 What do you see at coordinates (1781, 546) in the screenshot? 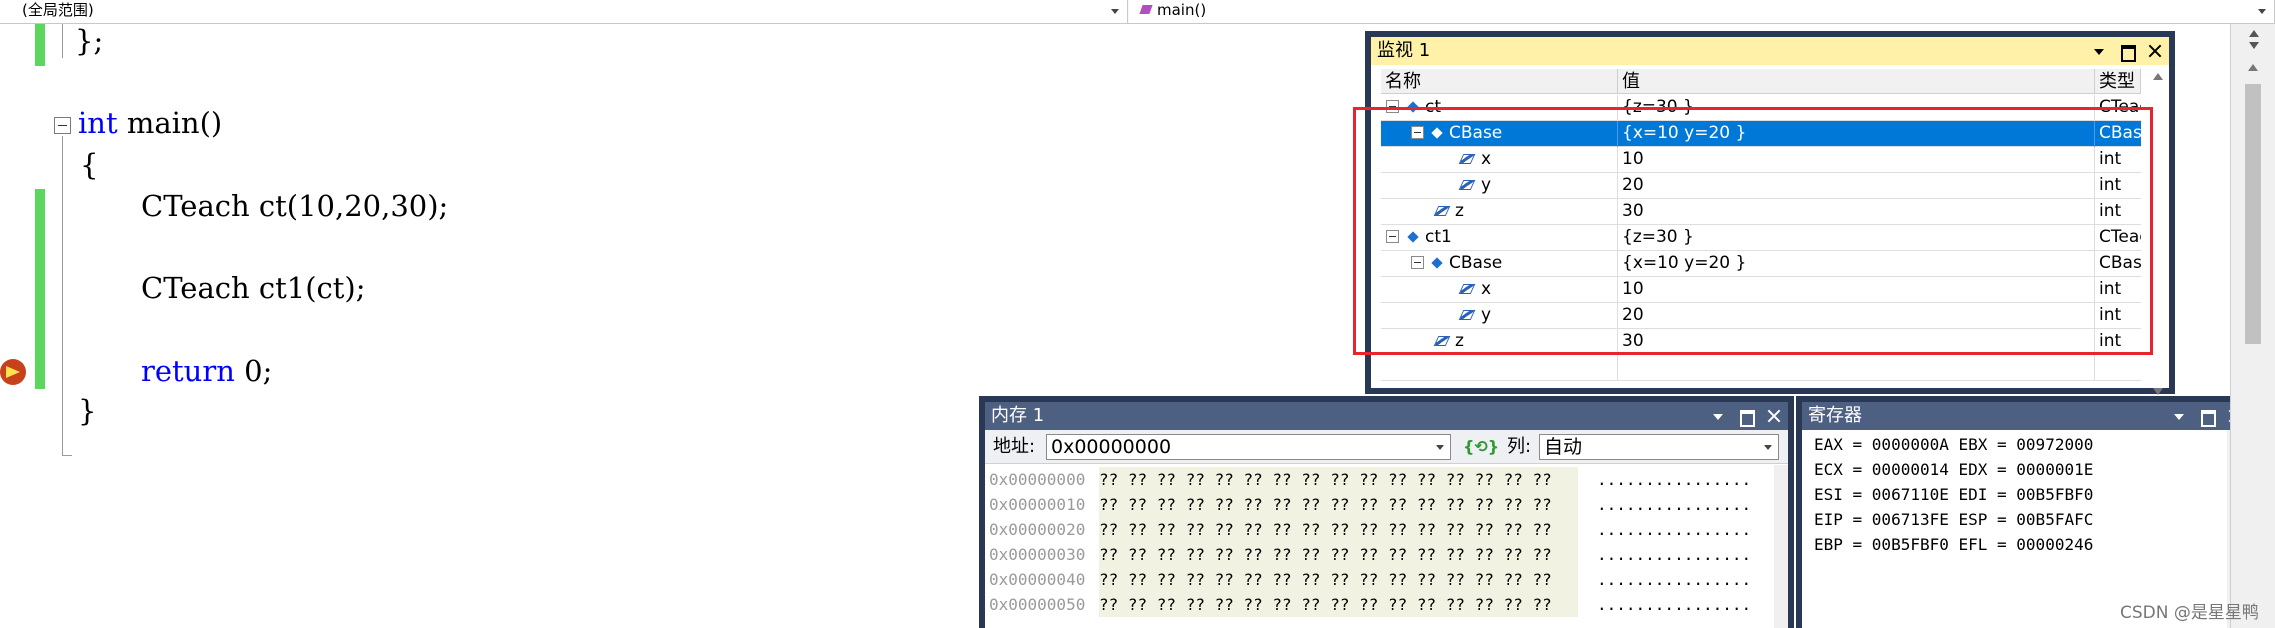
I see `memory-scrollbar` at bounding box center [1781, 546].